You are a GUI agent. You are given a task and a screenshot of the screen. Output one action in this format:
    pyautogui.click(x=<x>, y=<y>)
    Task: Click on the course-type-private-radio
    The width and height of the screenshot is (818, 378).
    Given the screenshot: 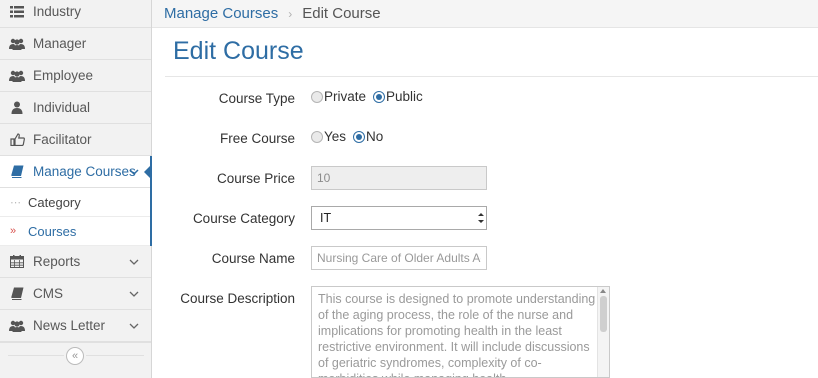 What is the action you would take?
    pyautogui.click(x=317, y=96)
    